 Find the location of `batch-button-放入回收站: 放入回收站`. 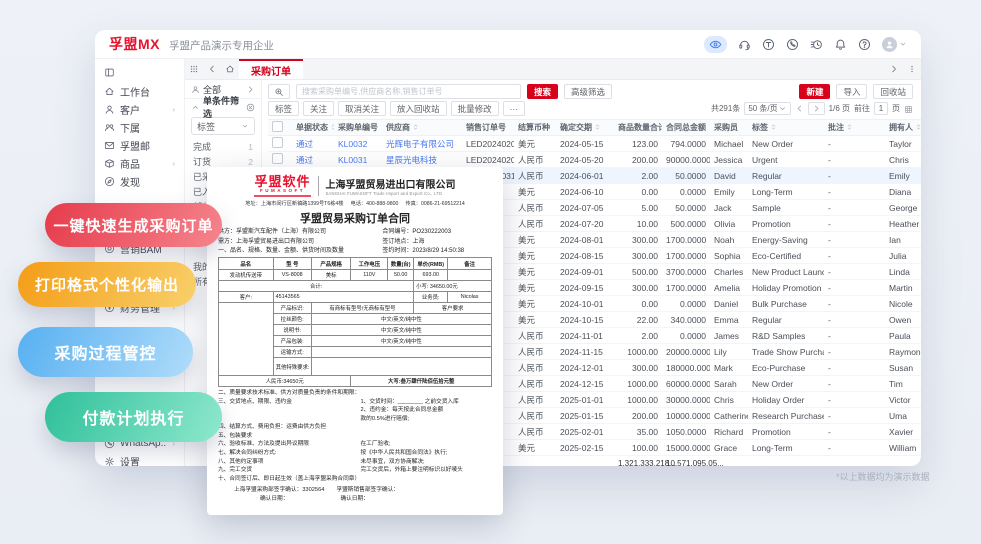

batch-button-放入回收站: 放入回收站 is located at coordinates (418, 108).